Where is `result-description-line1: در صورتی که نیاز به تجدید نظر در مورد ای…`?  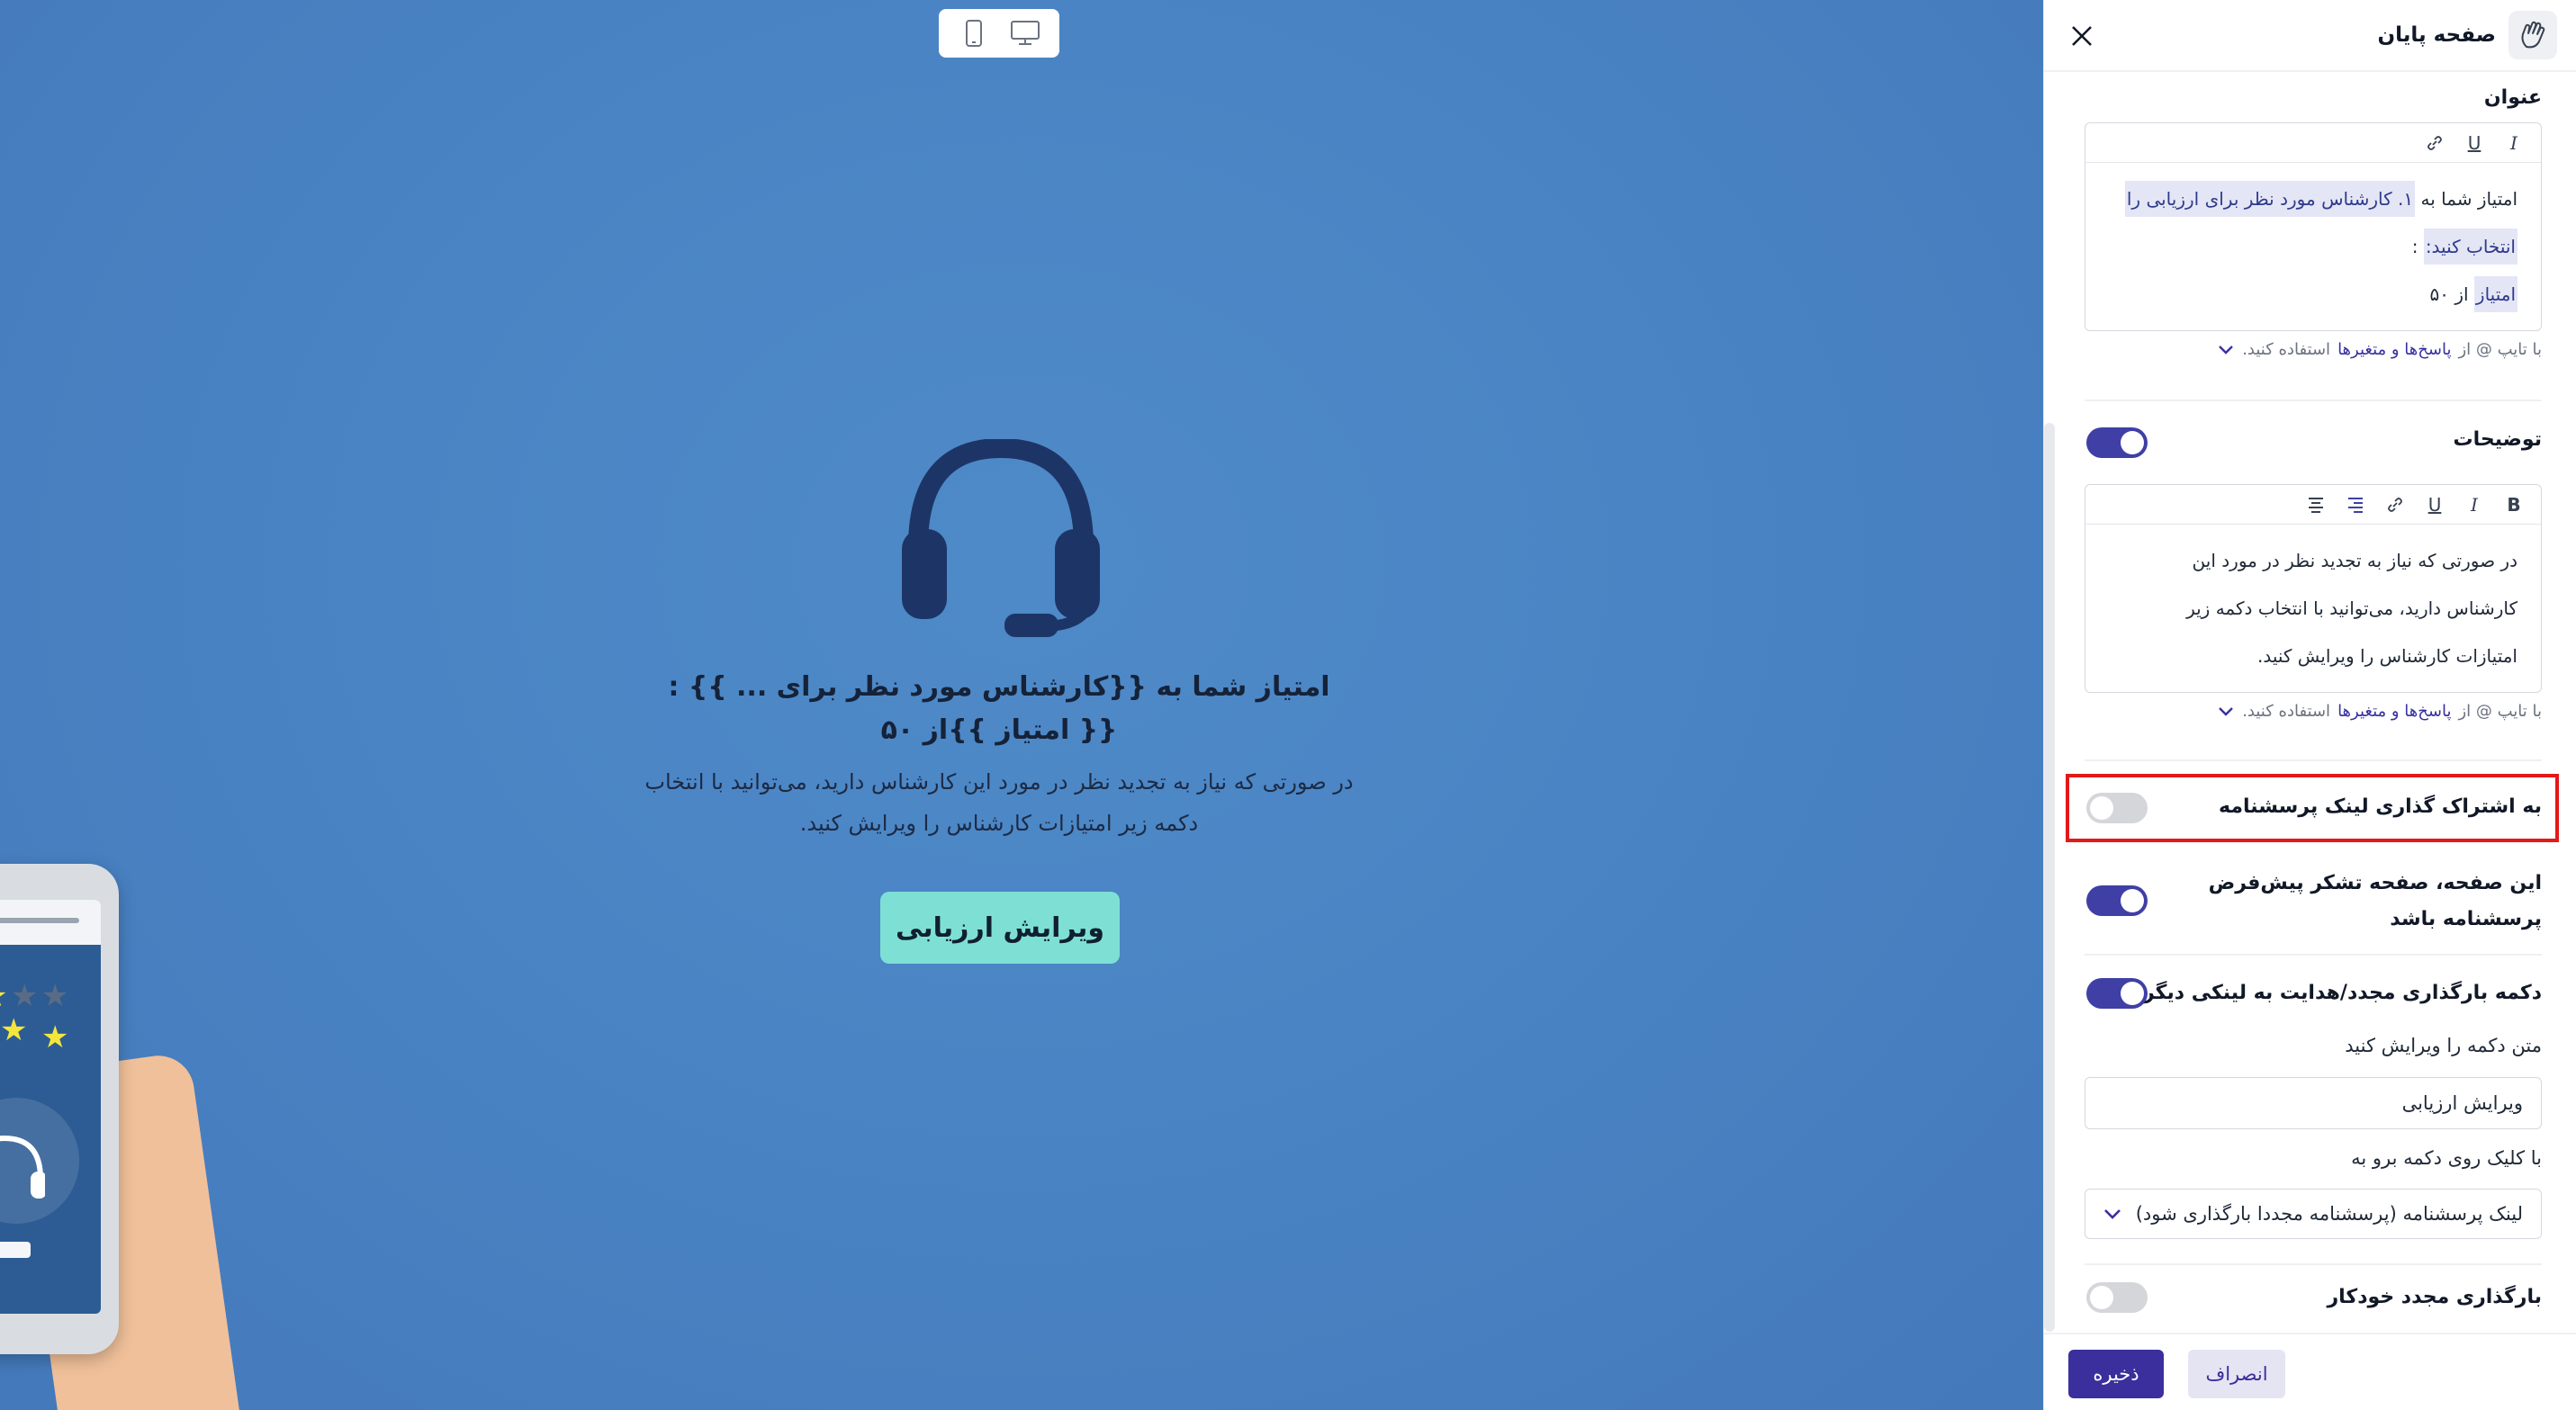
result-description-line1: در صورتی که نیاز به تجدید نظر در مورد ای… is located at coordinates (999, 782).